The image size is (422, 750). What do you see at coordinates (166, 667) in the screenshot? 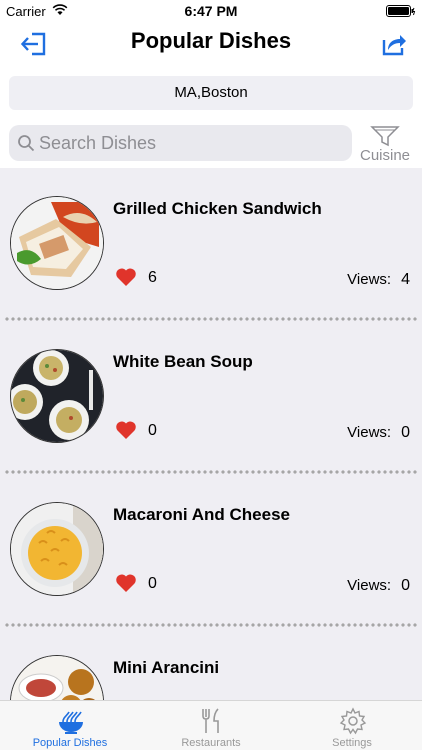
I see `dish-name: Mini Arancini` at bounding box center [166, 667].